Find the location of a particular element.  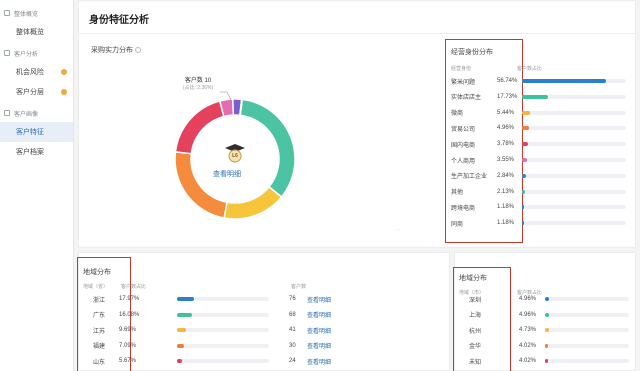

sidebar-item-label: 客户特征 is located at coordinates (30, 132).